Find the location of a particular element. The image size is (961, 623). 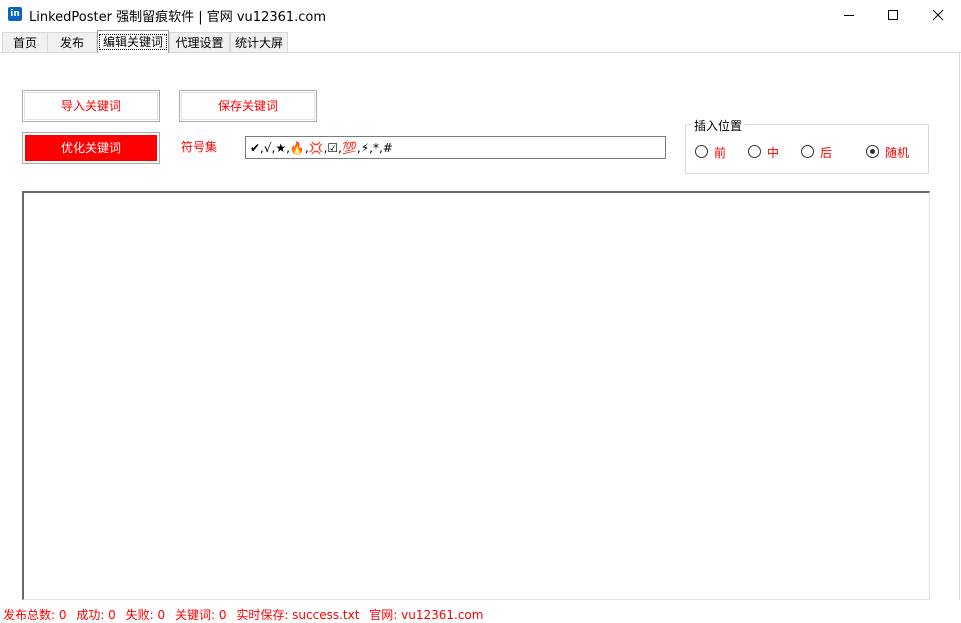

tab-publish: 发布 is located at coordinates (72, 42).